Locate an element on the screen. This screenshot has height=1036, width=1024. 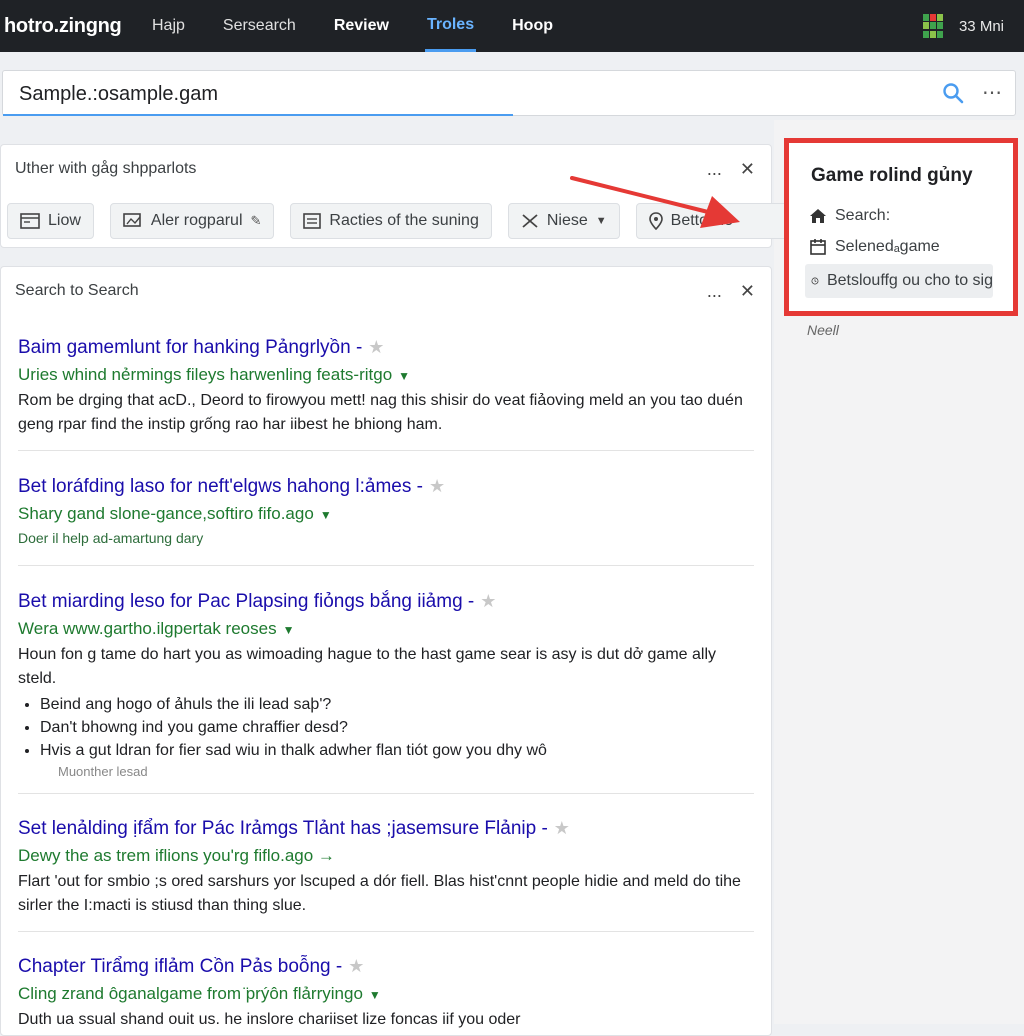
side-item-selened-game: Selenedₐgame is located at coordinates (874, 247).